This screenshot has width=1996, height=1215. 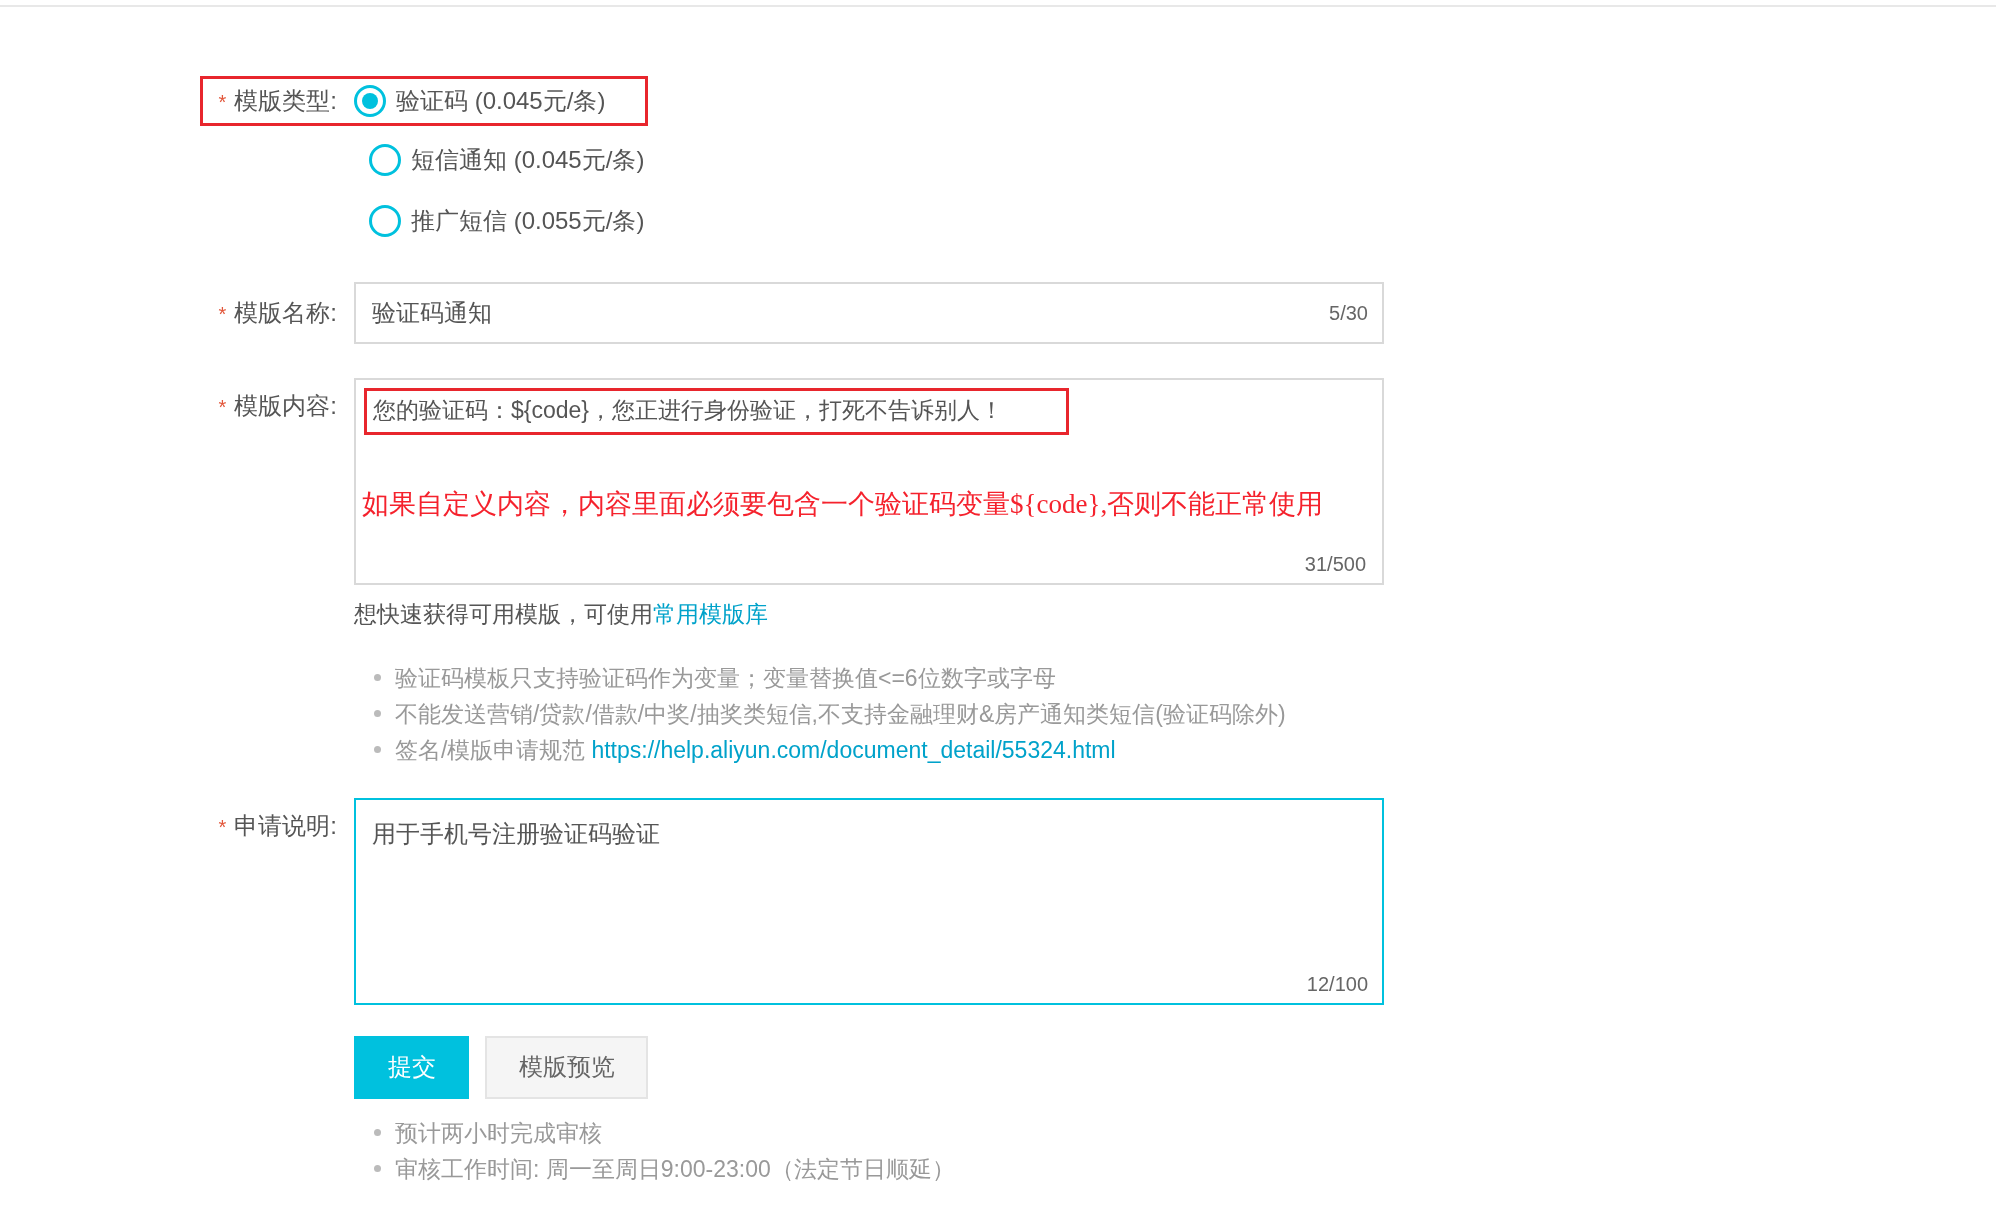 What do you see at coordinates (1335, 564) in the screenshot?
I see `char-counter: 31/500` at bounding box center [1335, 564].